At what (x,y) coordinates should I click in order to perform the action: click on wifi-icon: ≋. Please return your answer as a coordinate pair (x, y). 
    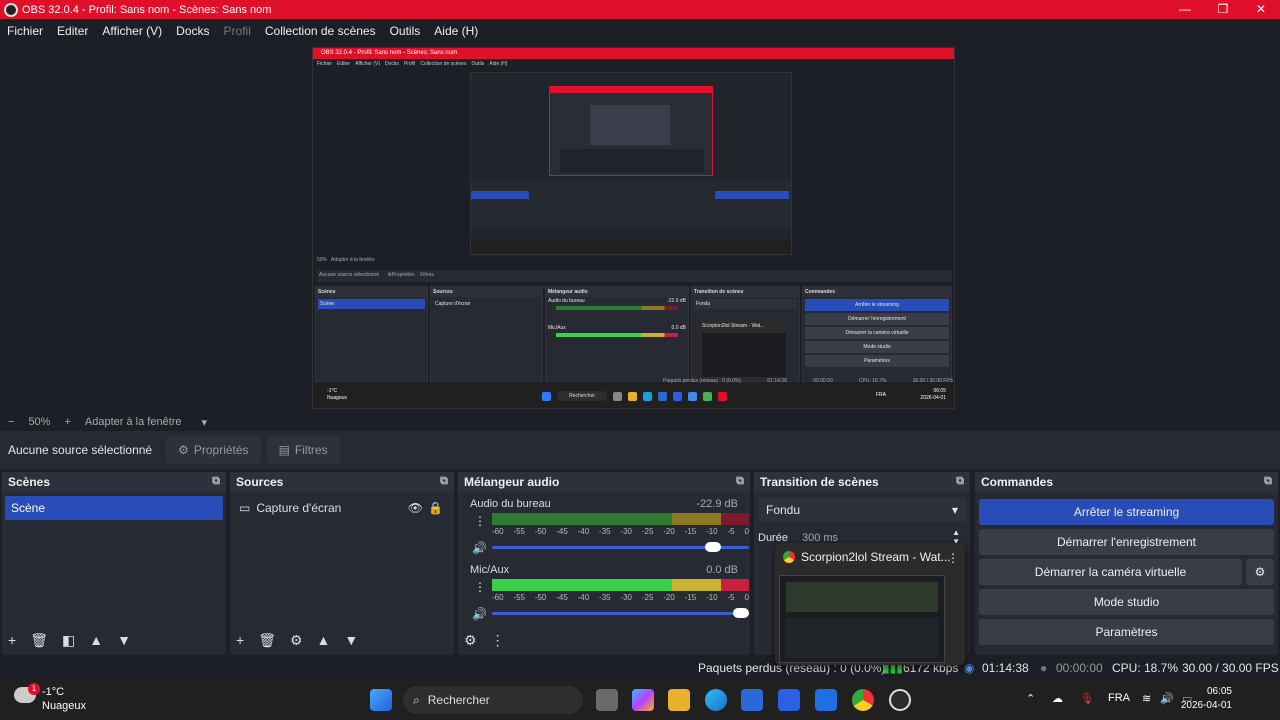
    Looking at the image, I should click on (1146, 698).